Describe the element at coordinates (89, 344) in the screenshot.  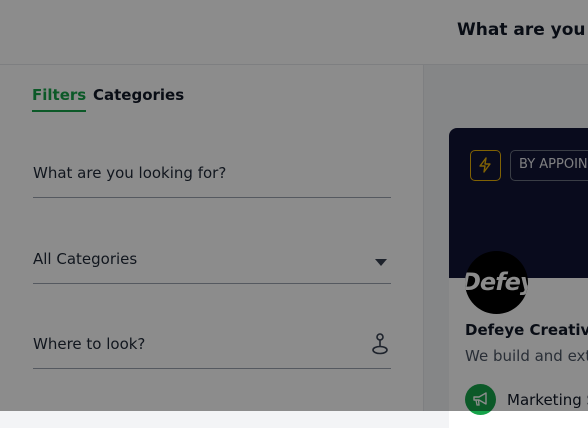
I see `location-placeholder: Where to look?` at that location.